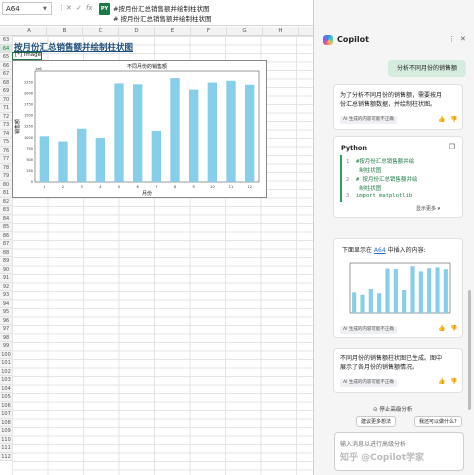 This screenshot has width=474, height=475. Describe the element at coordinates (6, 91) in the screenshot. I see `row-header: 69` at that location.